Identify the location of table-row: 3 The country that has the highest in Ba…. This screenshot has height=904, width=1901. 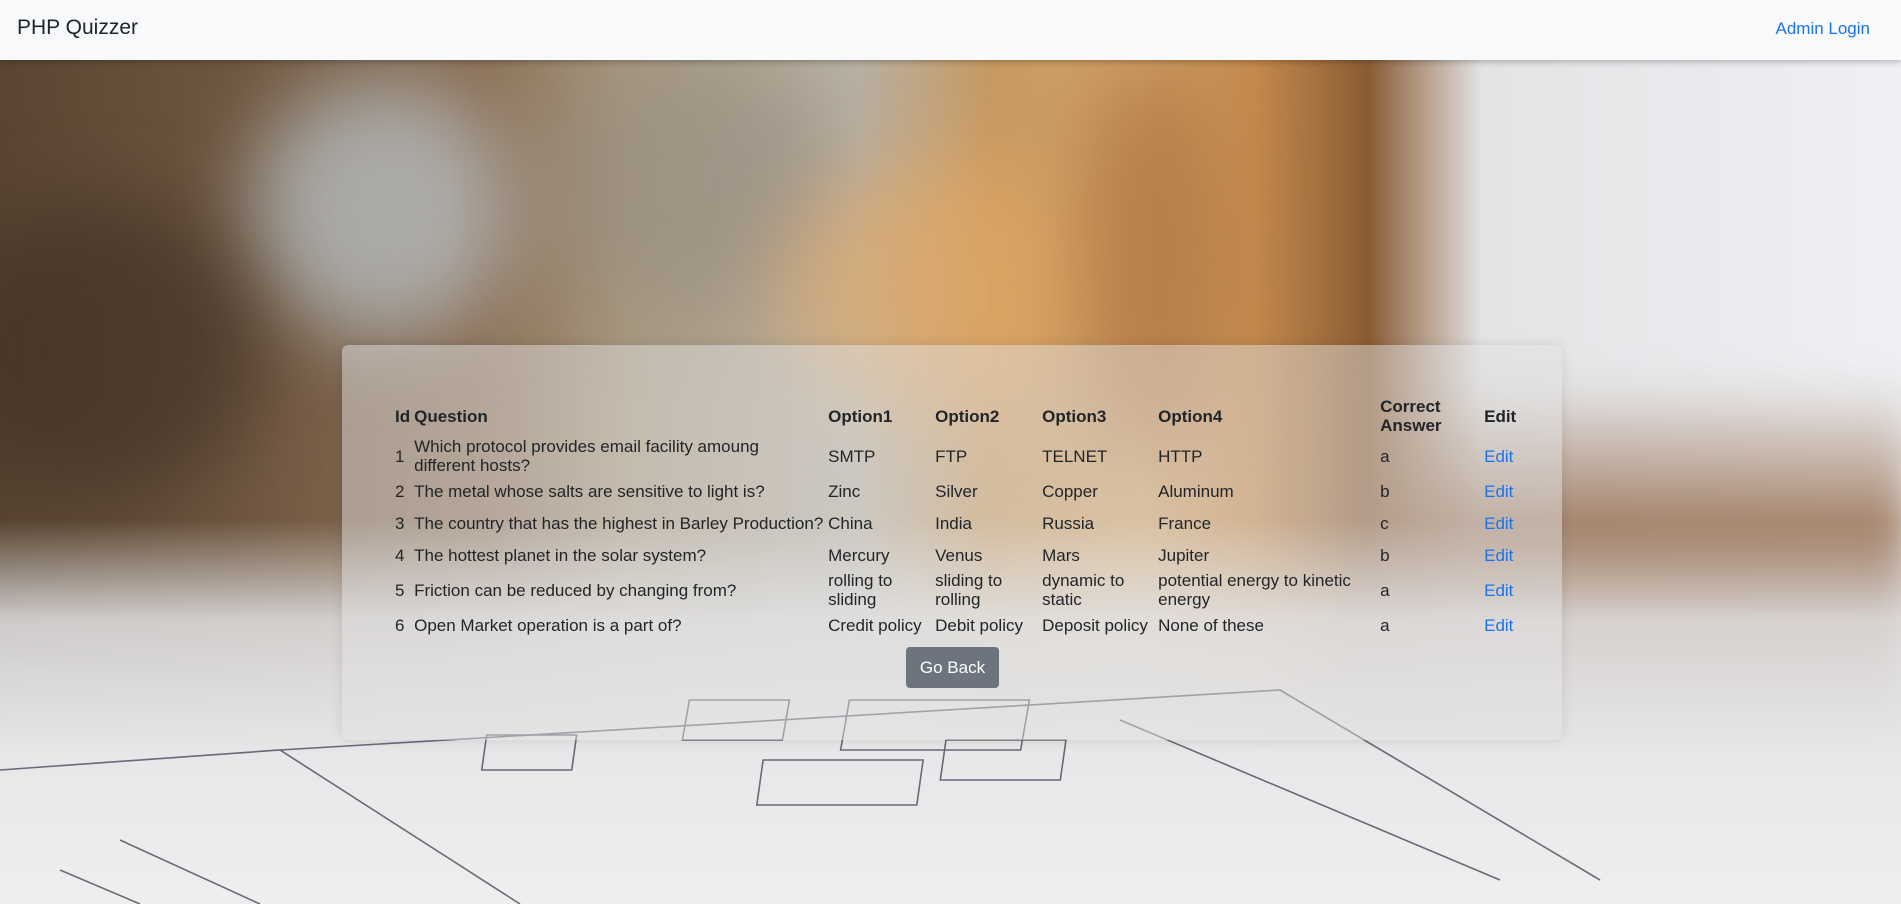
(969, 523).